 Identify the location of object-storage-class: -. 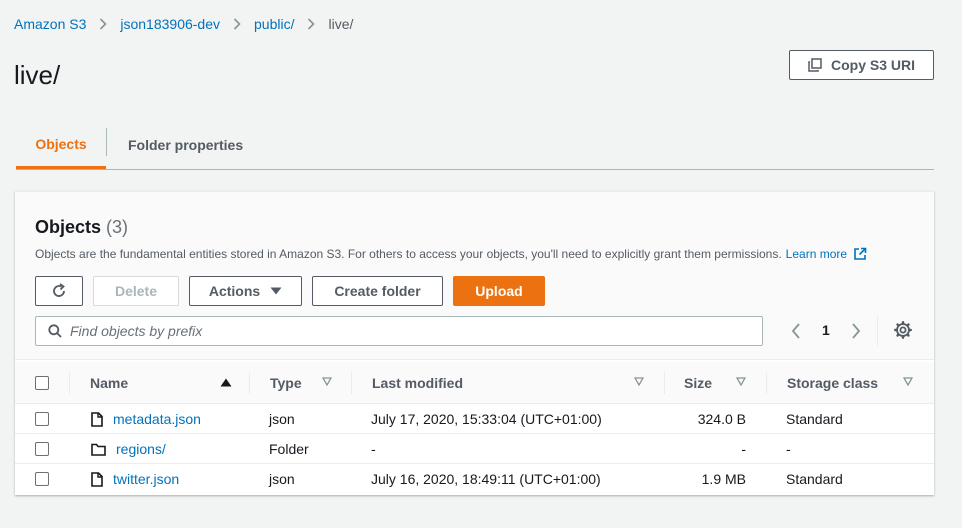
(788, 449).